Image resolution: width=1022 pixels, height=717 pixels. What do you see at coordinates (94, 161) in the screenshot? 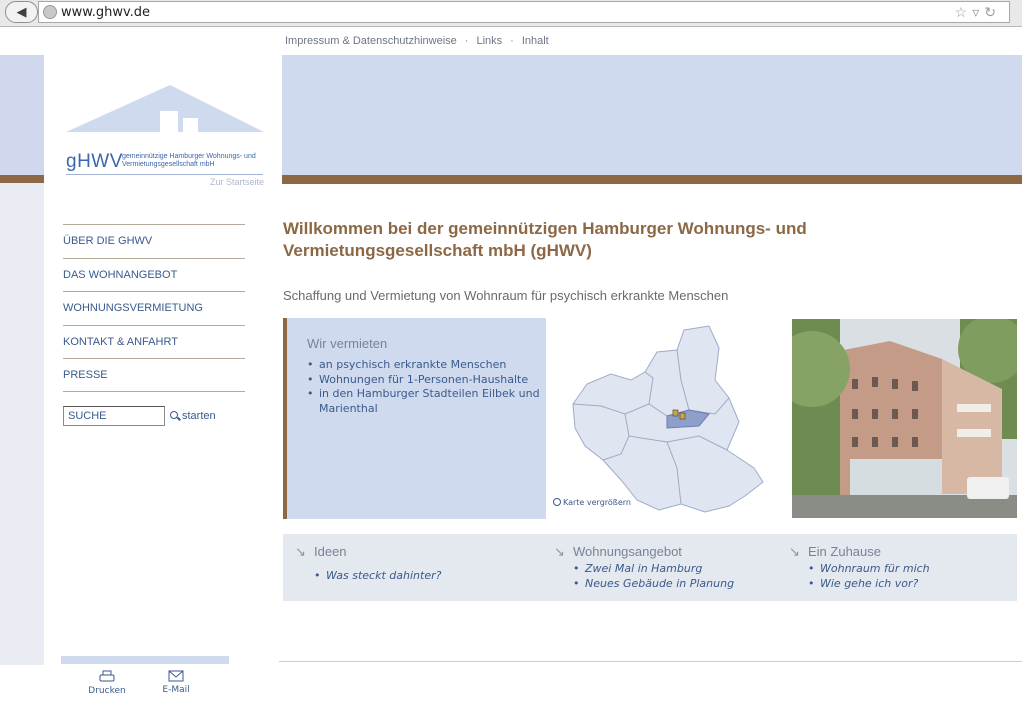
I see `logo-brand: gHWV` at bounding box center [94, 161].